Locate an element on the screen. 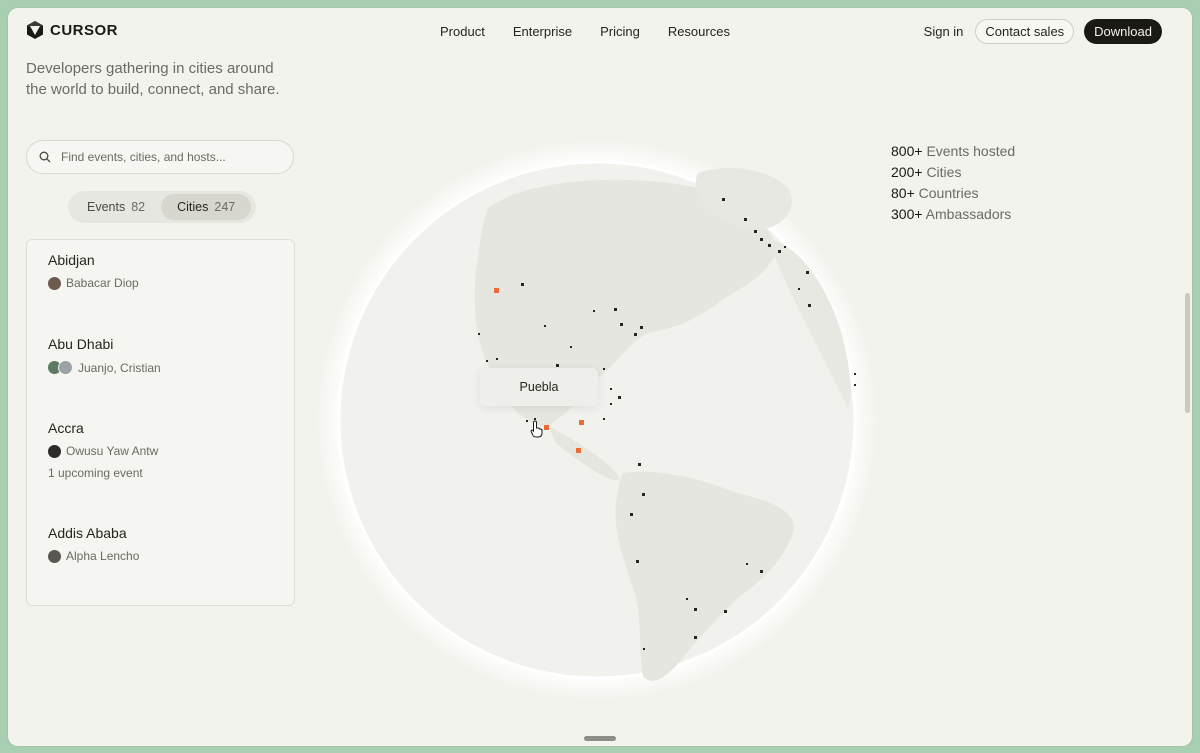  city-hosts: Babacar Diop is located at coordinates (93, 283).